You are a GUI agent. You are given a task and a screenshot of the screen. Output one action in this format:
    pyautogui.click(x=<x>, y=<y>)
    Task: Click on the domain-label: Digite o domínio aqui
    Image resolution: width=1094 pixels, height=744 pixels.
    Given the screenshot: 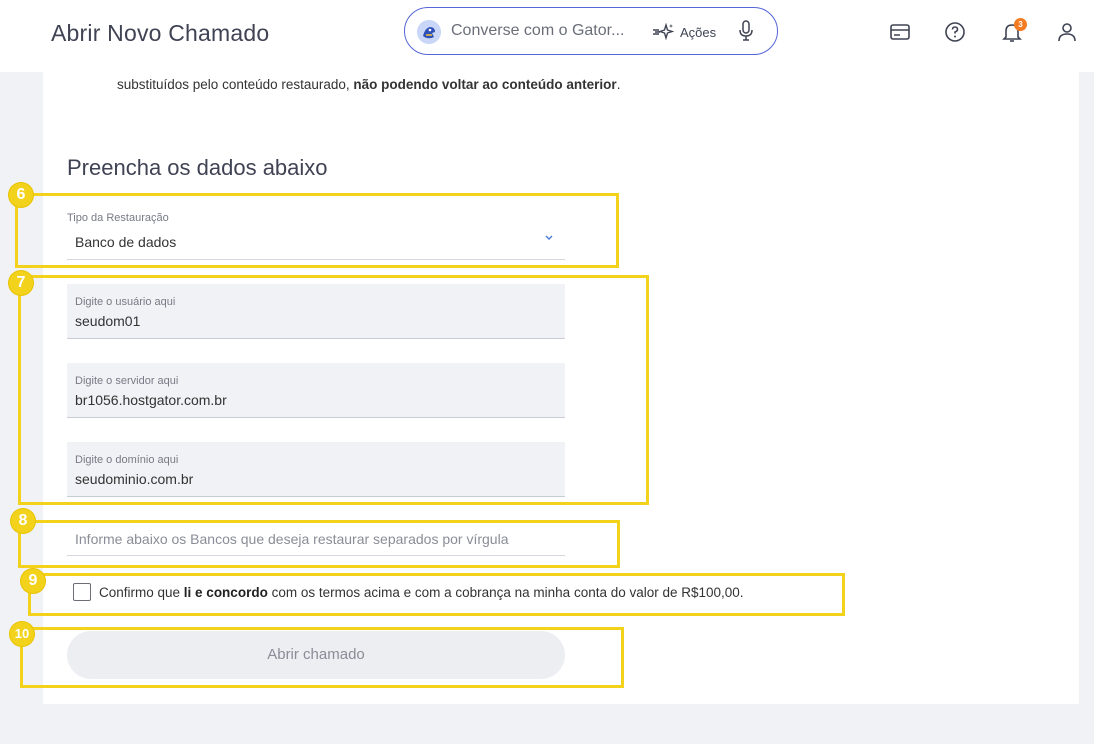 What is the action you would take?
    pyautogui.click(x=127, y=460)
    